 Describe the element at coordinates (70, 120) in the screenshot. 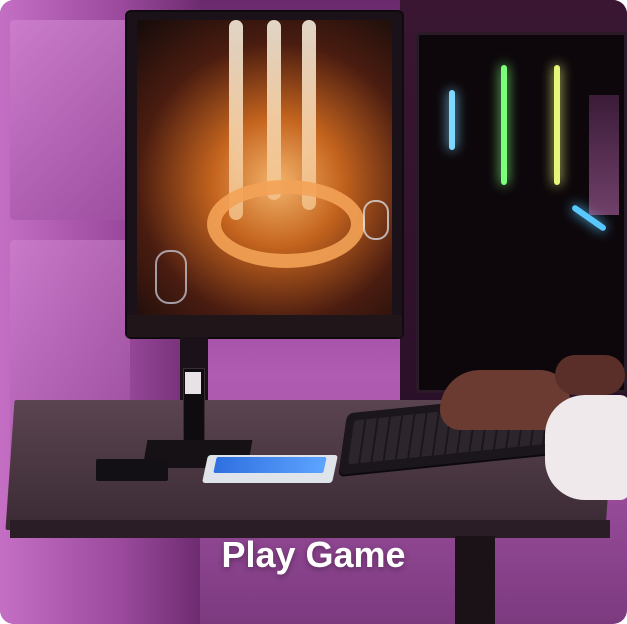

I see `window-panel` at that location.